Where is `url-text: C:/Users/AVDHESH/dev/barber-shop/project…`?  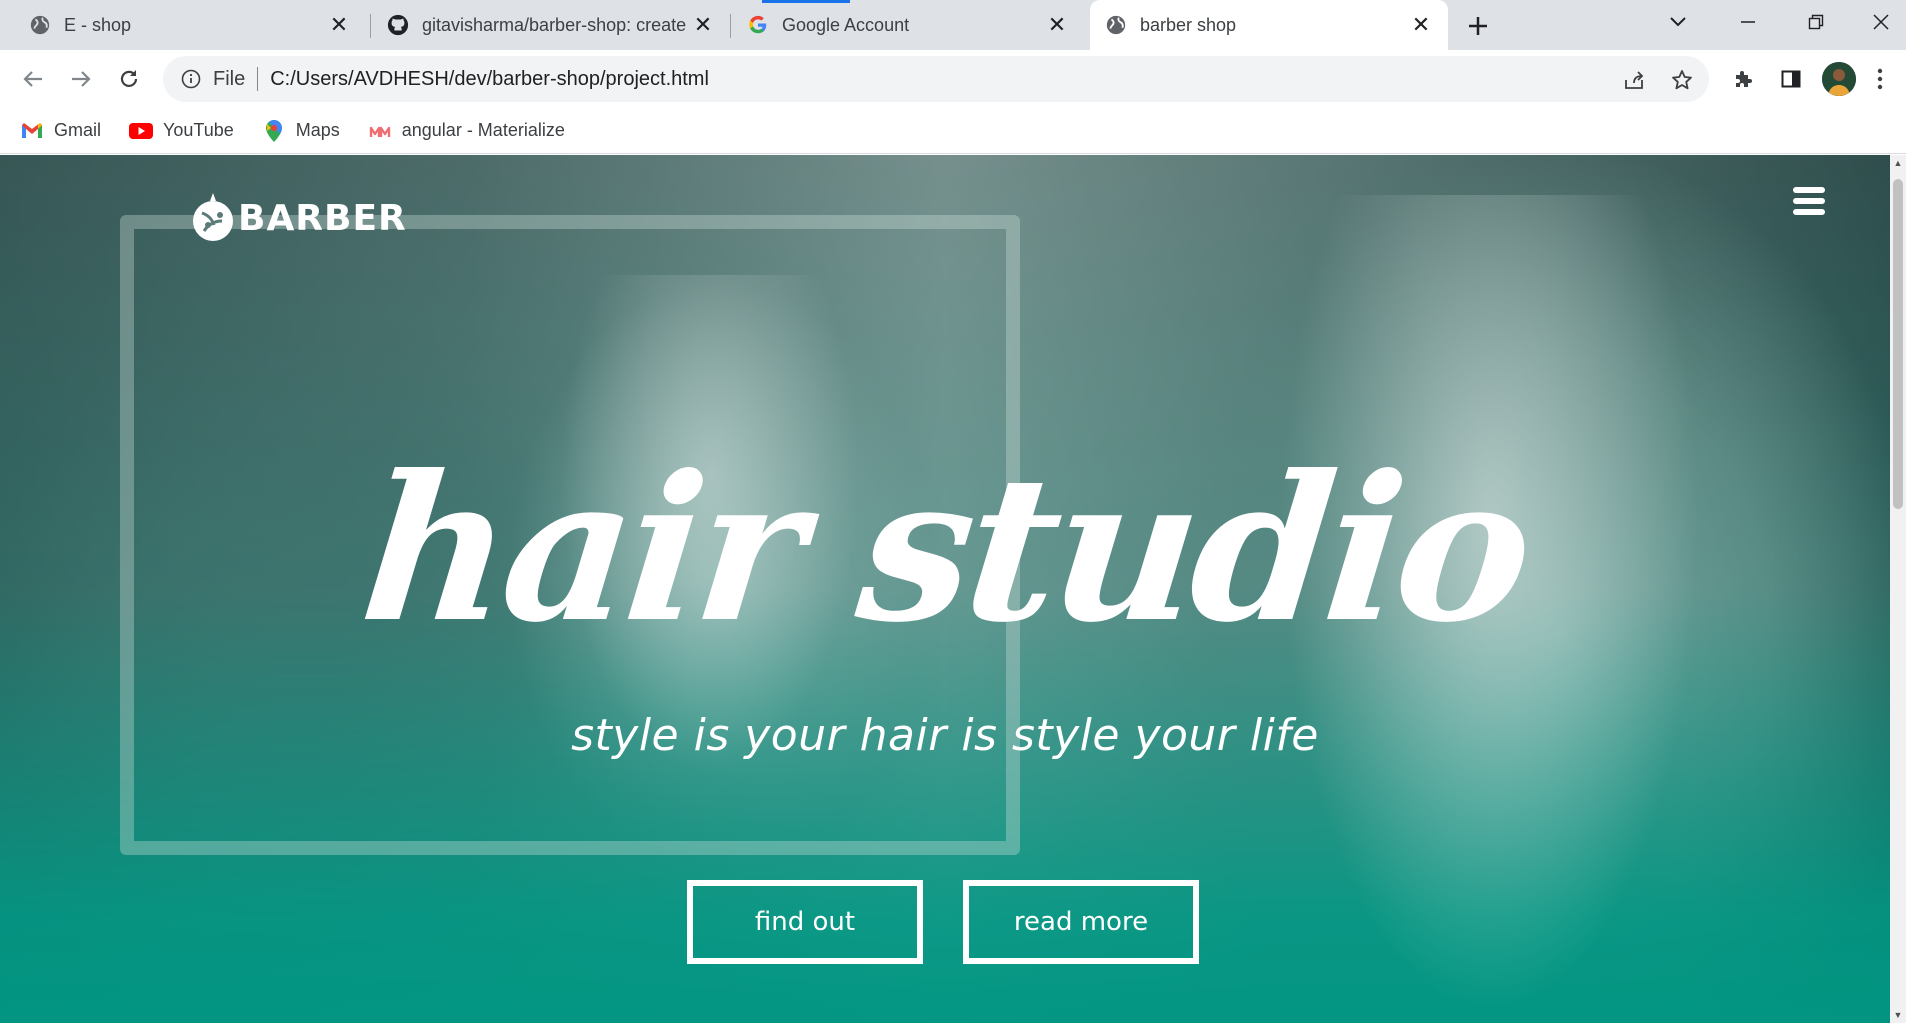
url-text: C:/Users/AVDHESH/dev/barber-shop/project… is located at coordinates (489, 79).